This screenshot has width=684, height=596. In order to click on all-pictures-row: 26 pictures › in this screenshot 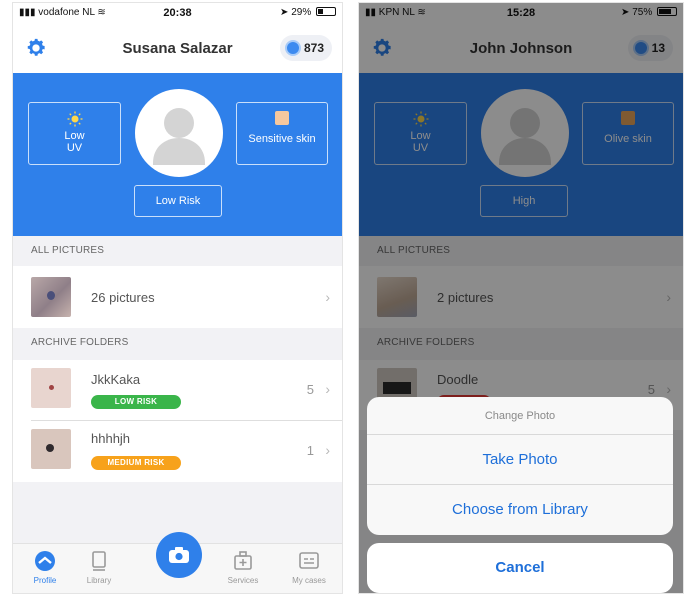, I will do `click(177, 297)`.